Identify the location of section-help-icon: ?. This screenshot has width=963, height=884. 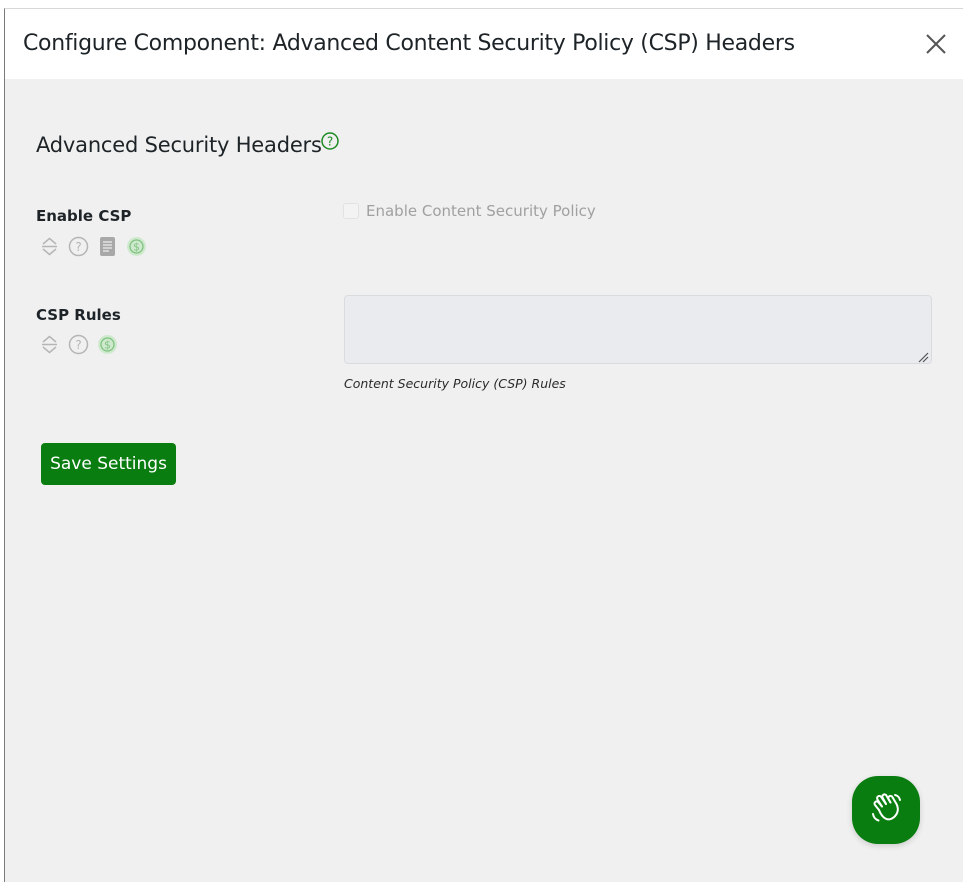
(330, 141).